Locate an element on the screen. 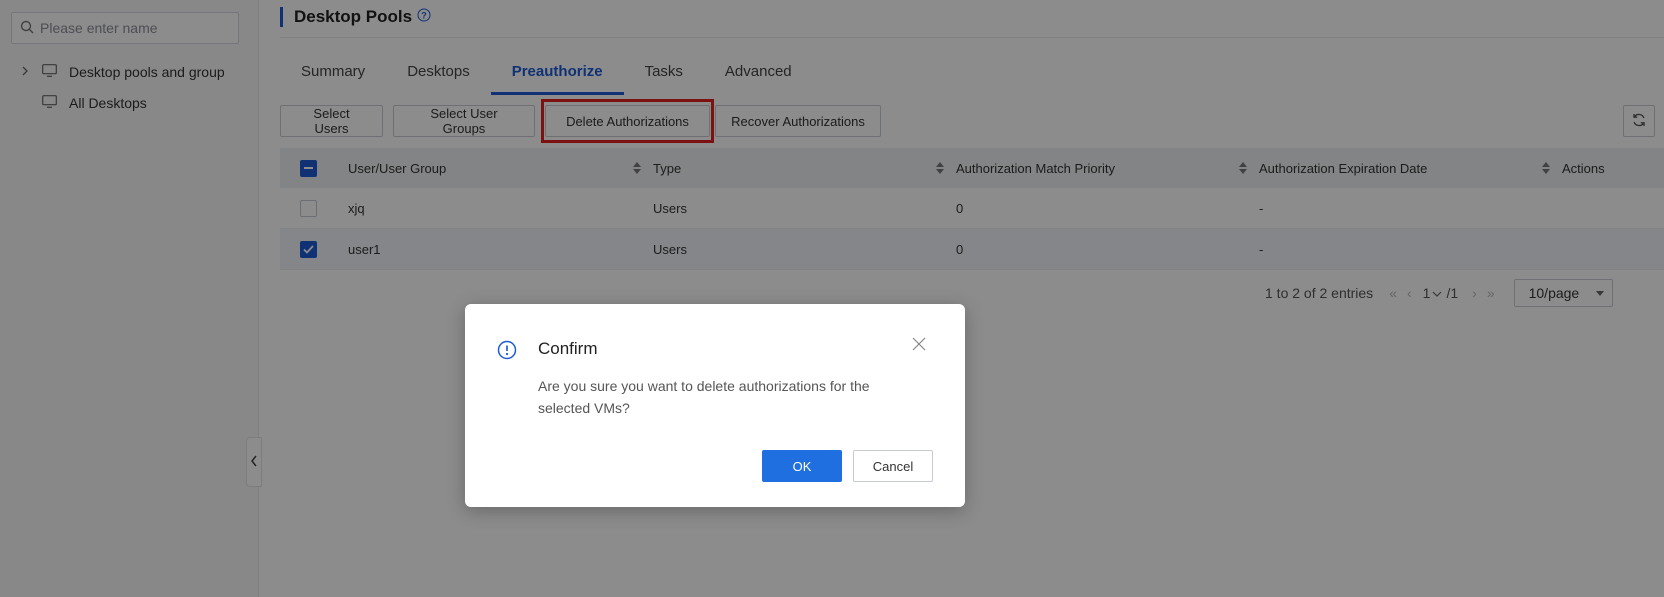 This screenshot has width=1664, height=597. cancel-button: Cancel is located at coordinates (893, 466).